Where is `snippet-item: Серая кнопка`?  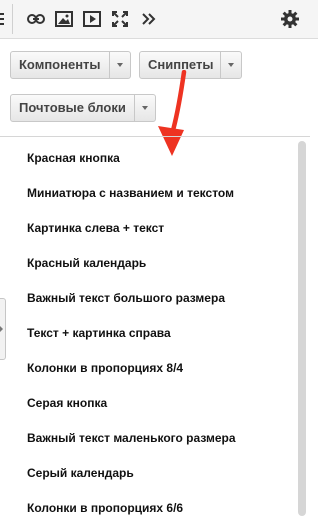
snippet-item: Серая кнопка is located at coordinates (67, 403).